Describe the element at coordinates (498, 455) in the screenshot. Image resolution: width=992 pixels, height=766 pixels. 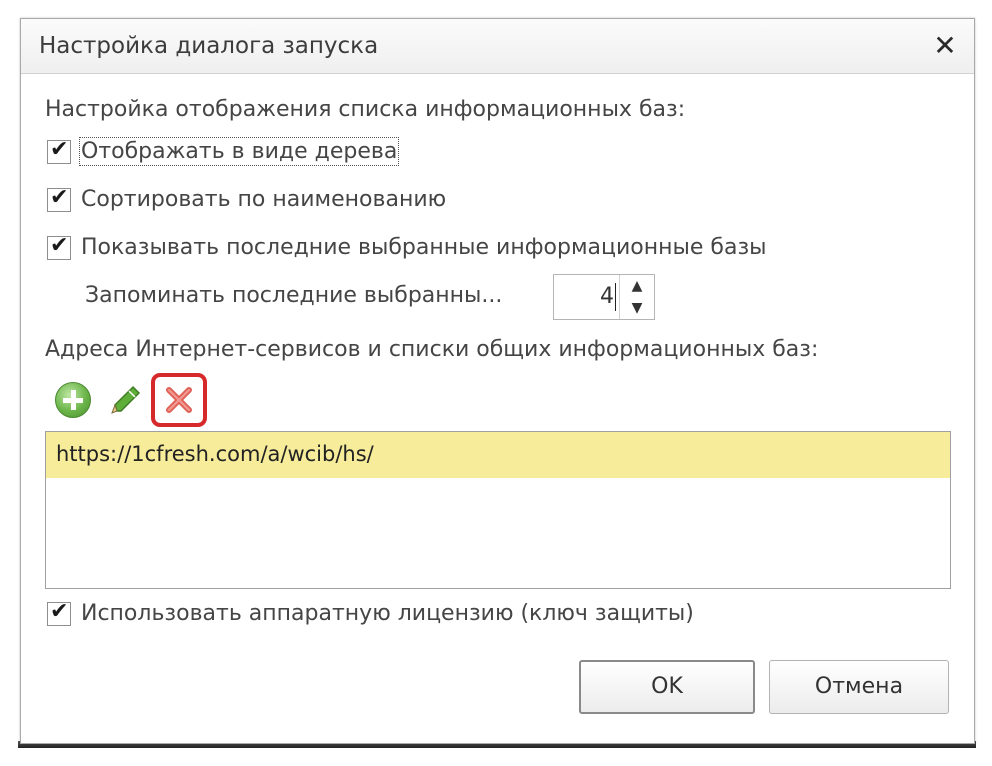
I see `list-item: https://1cfresh.com/a/wcib/hs/` at that location.